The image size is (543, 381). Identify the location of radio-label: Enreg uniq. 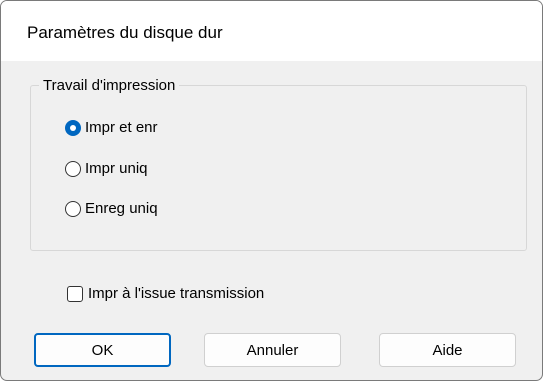
(121, 208).